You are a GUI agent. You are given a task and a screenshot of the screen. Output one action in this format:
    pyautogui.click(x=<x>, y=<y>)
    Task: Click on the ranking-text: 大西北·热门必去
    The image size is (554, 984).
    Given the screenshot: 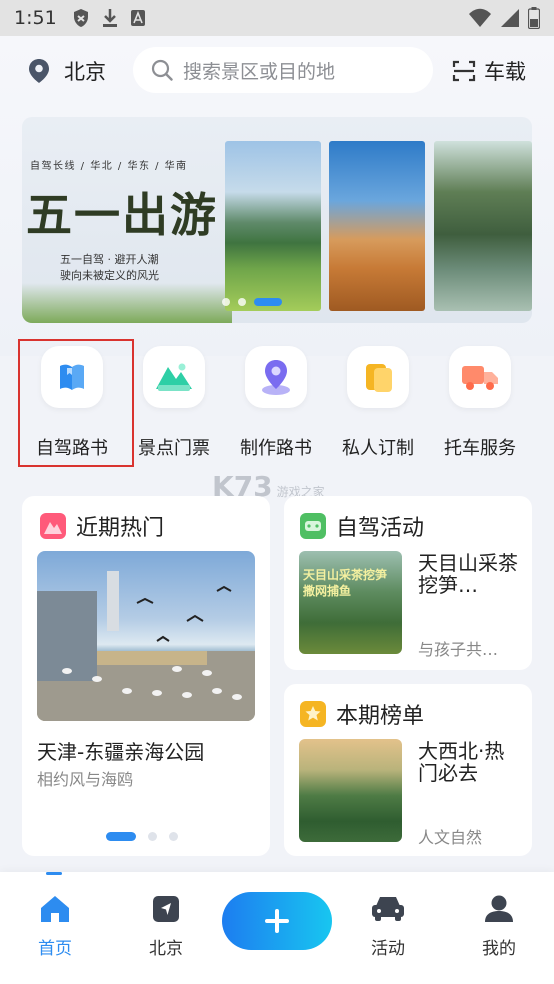 What is the action you would take?
    pyautogui.click(x=461, y=762)
    